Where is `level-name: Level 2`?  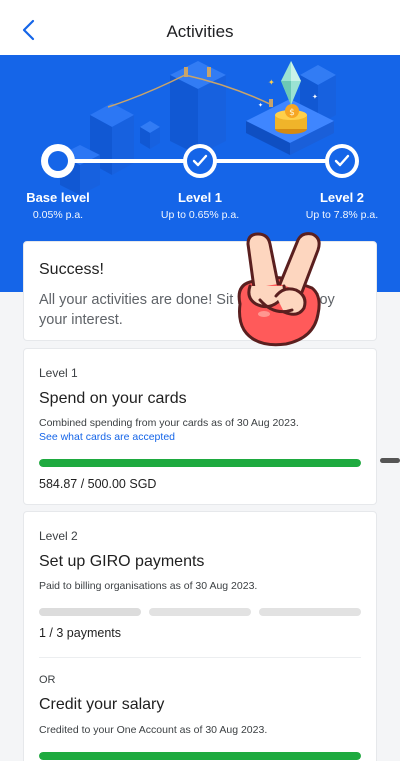 level-name: Level 2 is located at coordinates (342, 197).